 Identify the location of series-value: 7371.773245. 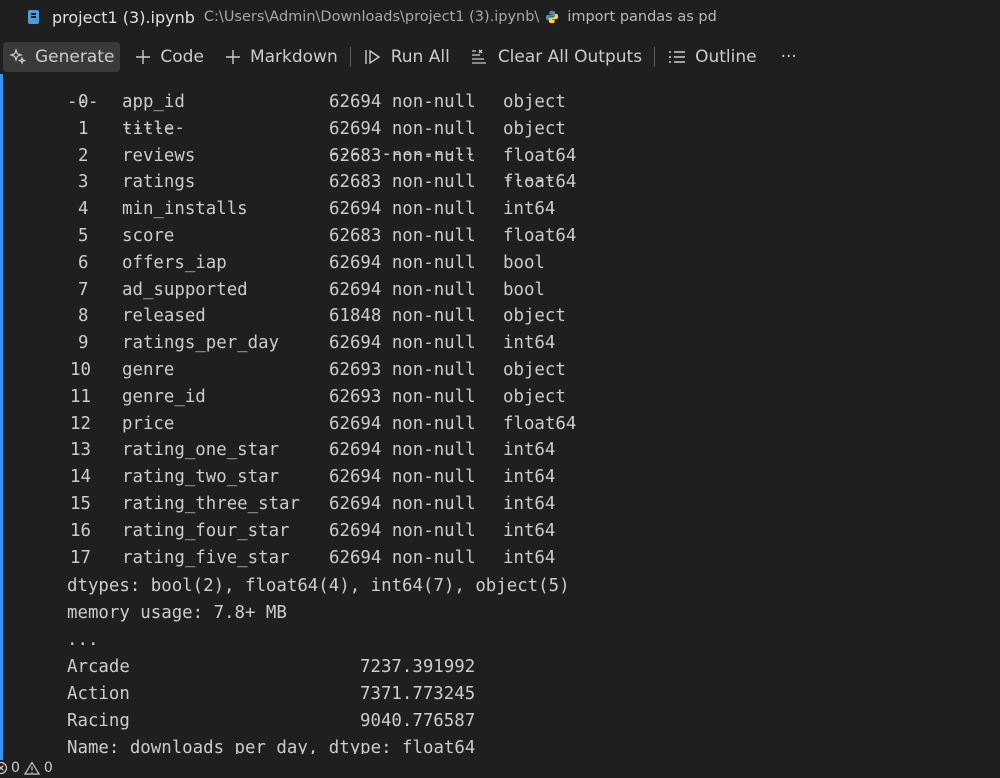
(418, 694).